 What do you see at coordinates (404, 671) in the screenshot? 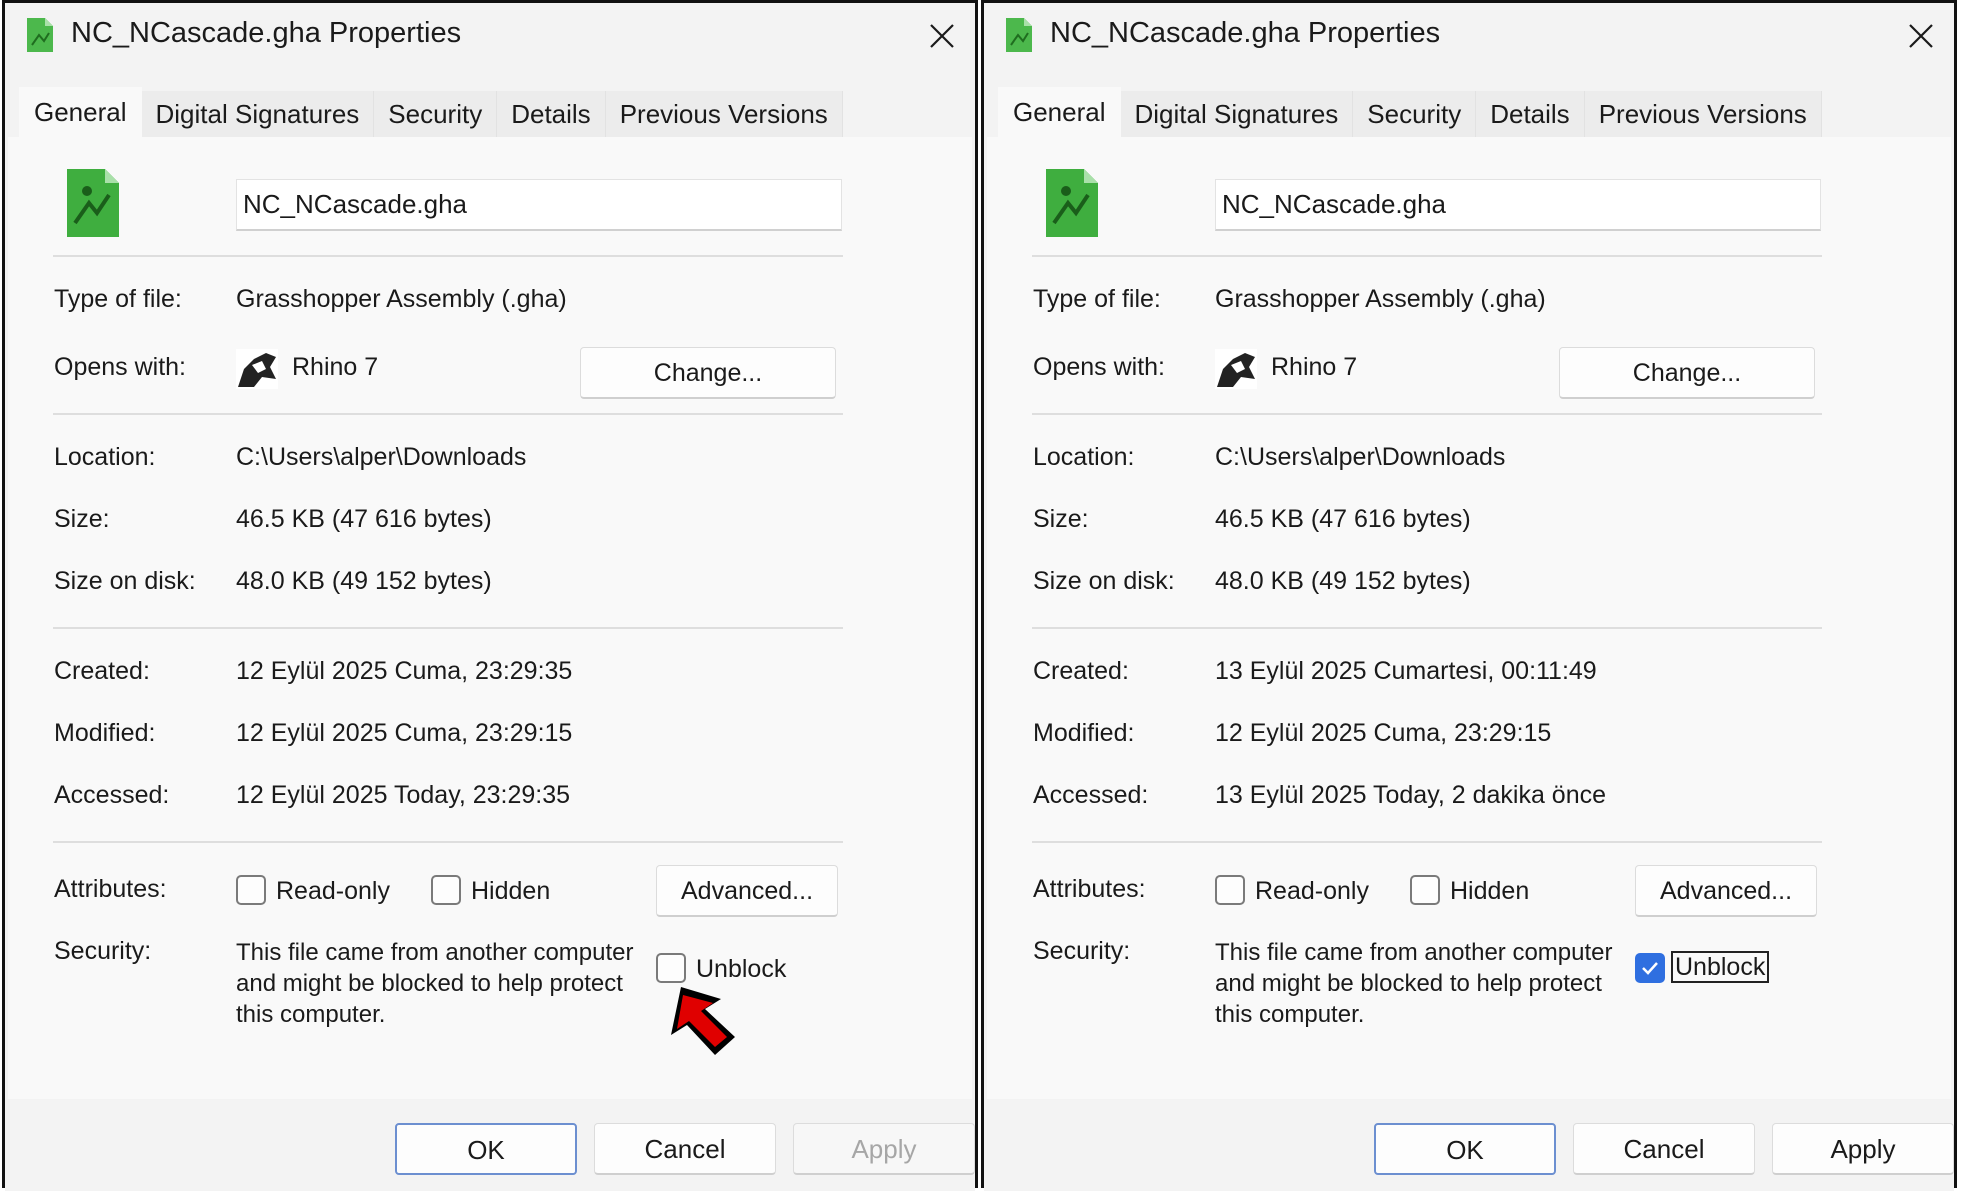
I see `created-value: 12 Eylül 2025 Cuma, 23:29:35` at bounding box center [404, 671].